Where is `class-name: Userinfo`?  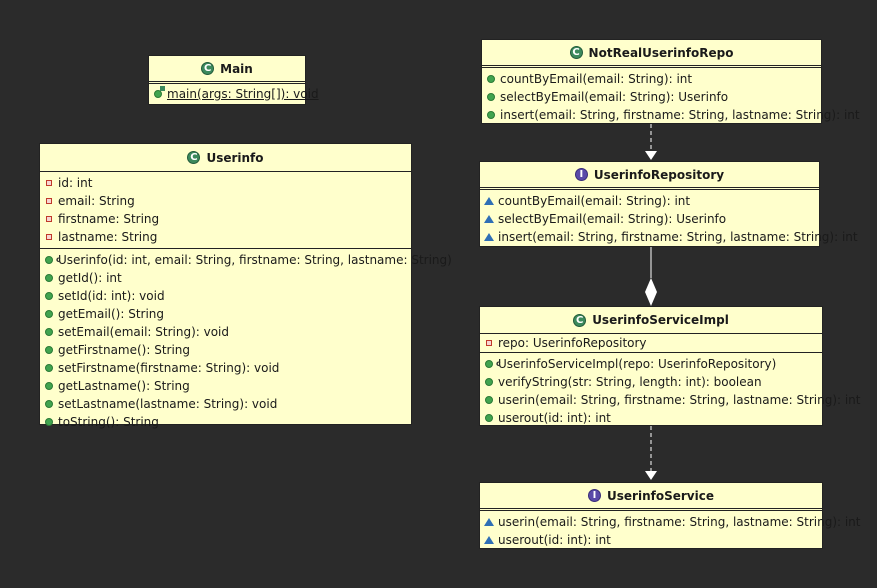
class-name: Userinfo is located at coordinates (235, 157).